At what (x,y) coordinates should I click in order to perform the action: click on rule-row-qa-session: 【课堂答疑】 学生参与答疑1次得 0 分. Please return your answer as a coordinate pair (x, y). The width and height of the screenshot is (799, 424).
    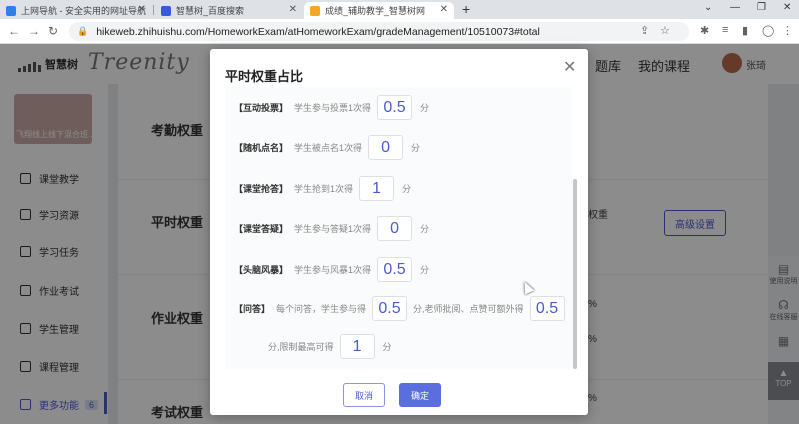
    Looking at the image, I should click on (331, 228).